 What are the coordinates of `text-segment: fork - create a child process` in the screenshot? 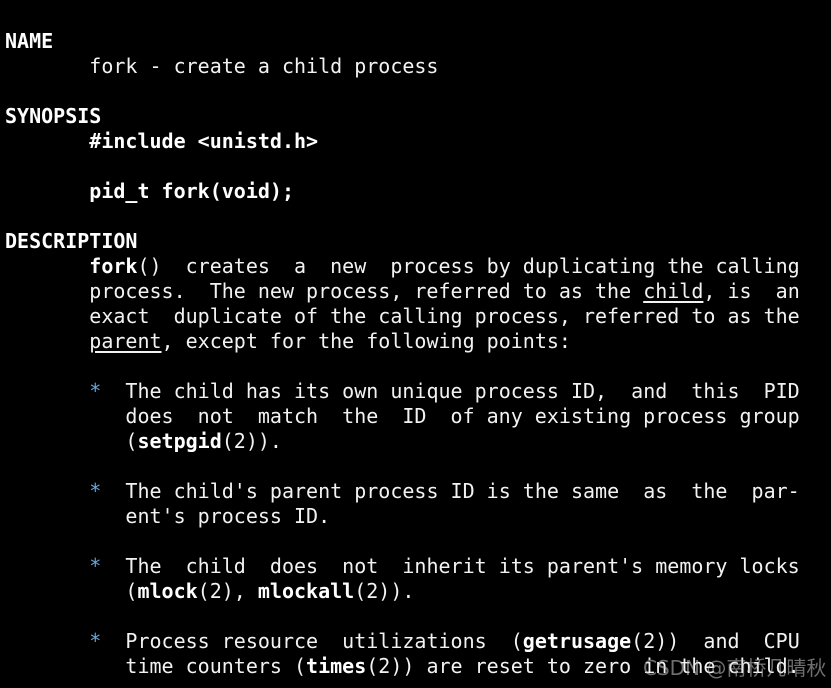 It's located at (222, 66).